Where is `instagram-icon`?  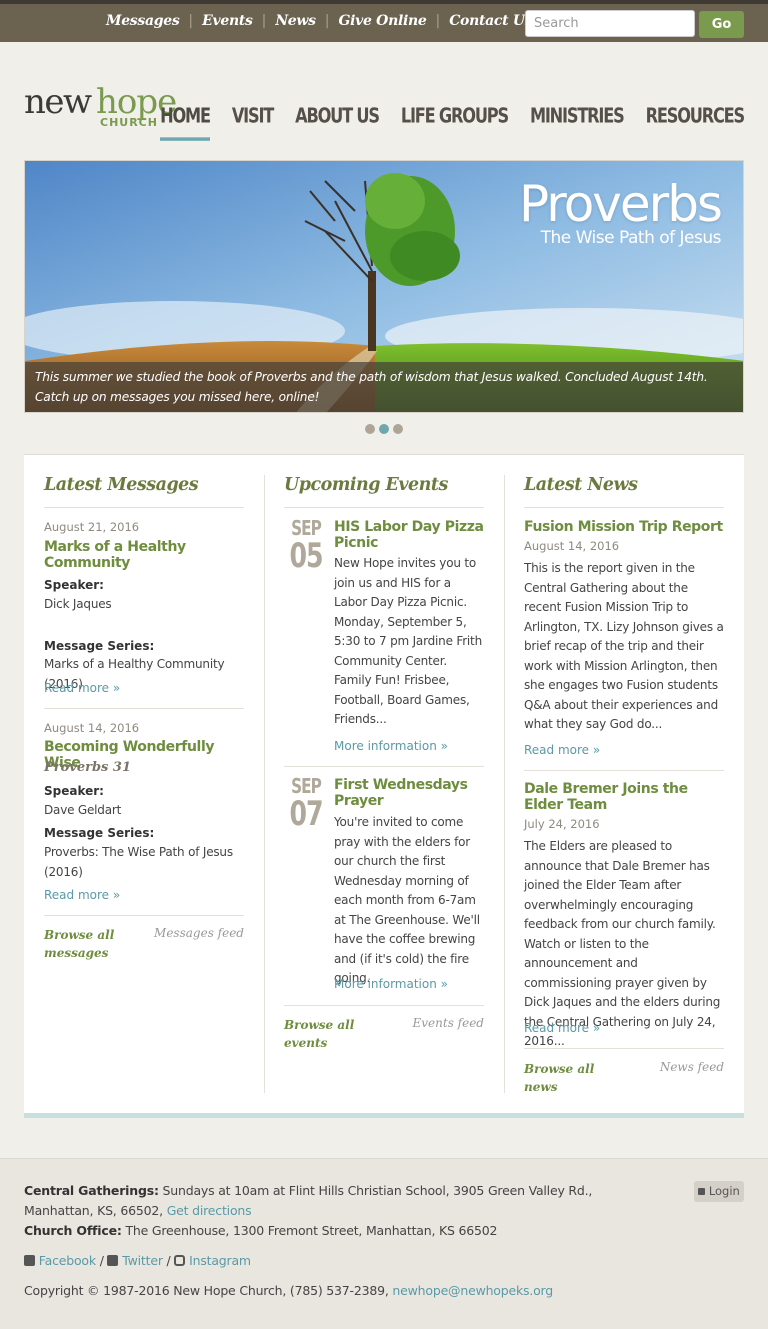 instagram-icon is located at coordinates (180, 1260).